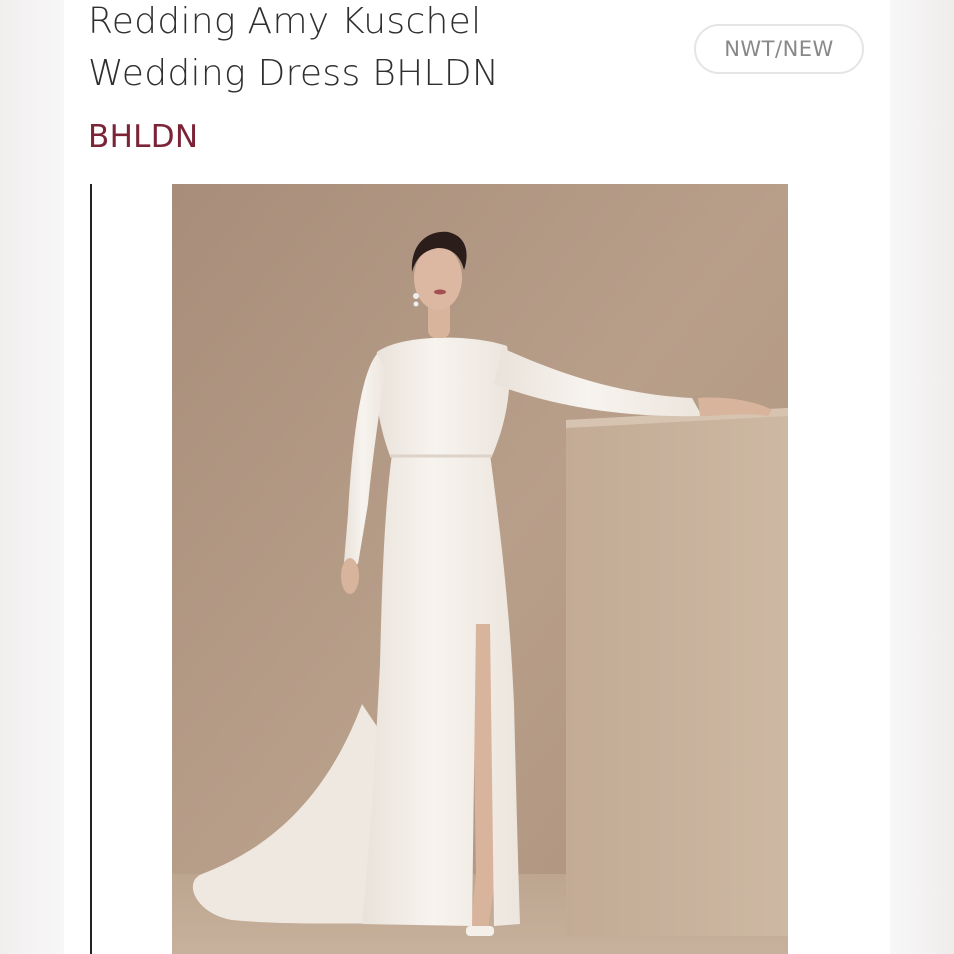 The width and height of the screenshot is (954, 954). What do you see at coordinates (294, 47) in the screenshot?
I see `listing-title: Redding Amy Kuschel Wedding Dress BHLDN` at bounding box center [294, 47].